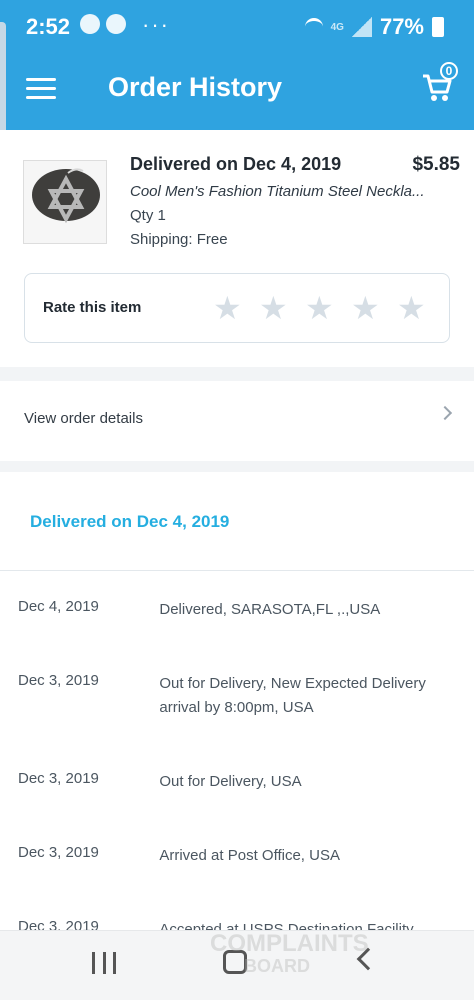 Image resolution: width=474 pixels, height=1002 pixels. I want to click on order-delivery-status: Delivered on Dec 4, 2019, so click(236, 164).